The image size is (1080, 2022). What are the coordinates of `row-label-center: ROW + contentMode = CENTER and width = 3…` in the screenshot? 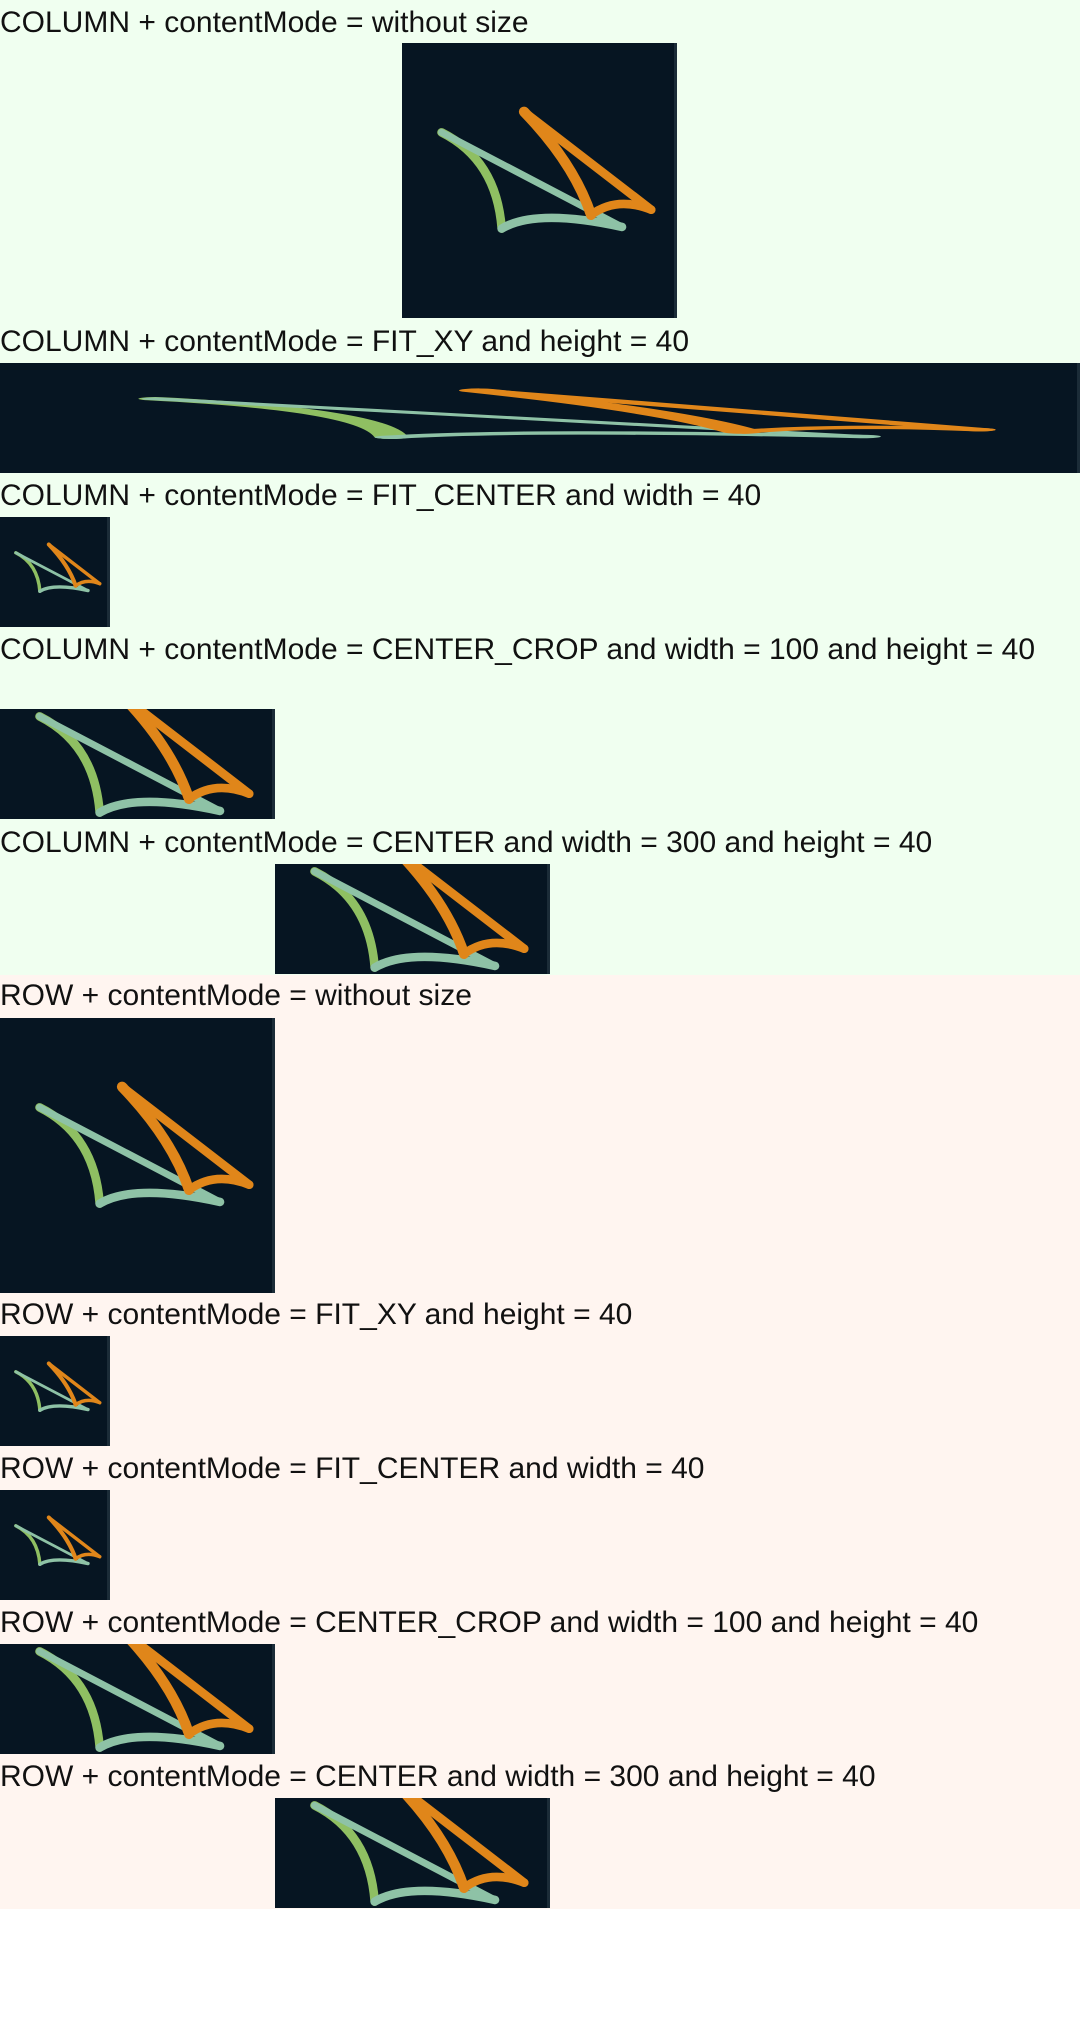 It's located at (438, 1776).